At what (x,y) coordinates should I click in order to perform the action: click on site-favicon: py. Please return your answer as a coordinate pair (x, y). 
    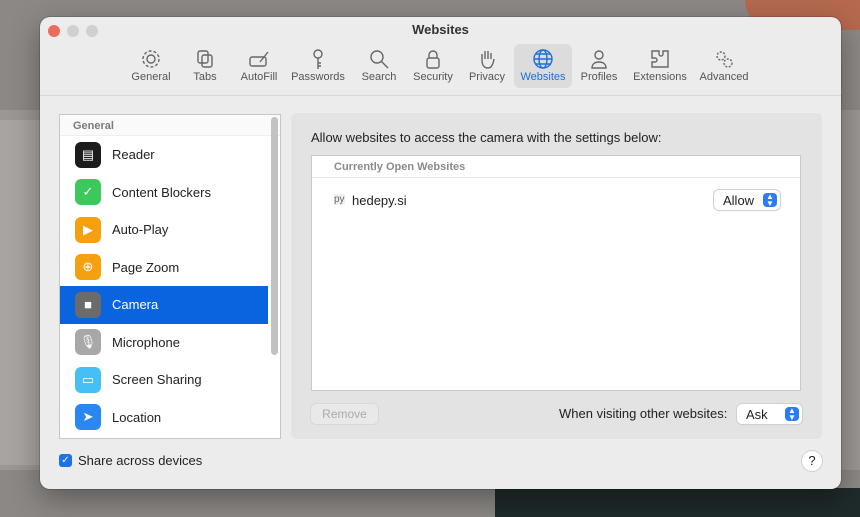
    Looking at the image, I should click on (339, 199).